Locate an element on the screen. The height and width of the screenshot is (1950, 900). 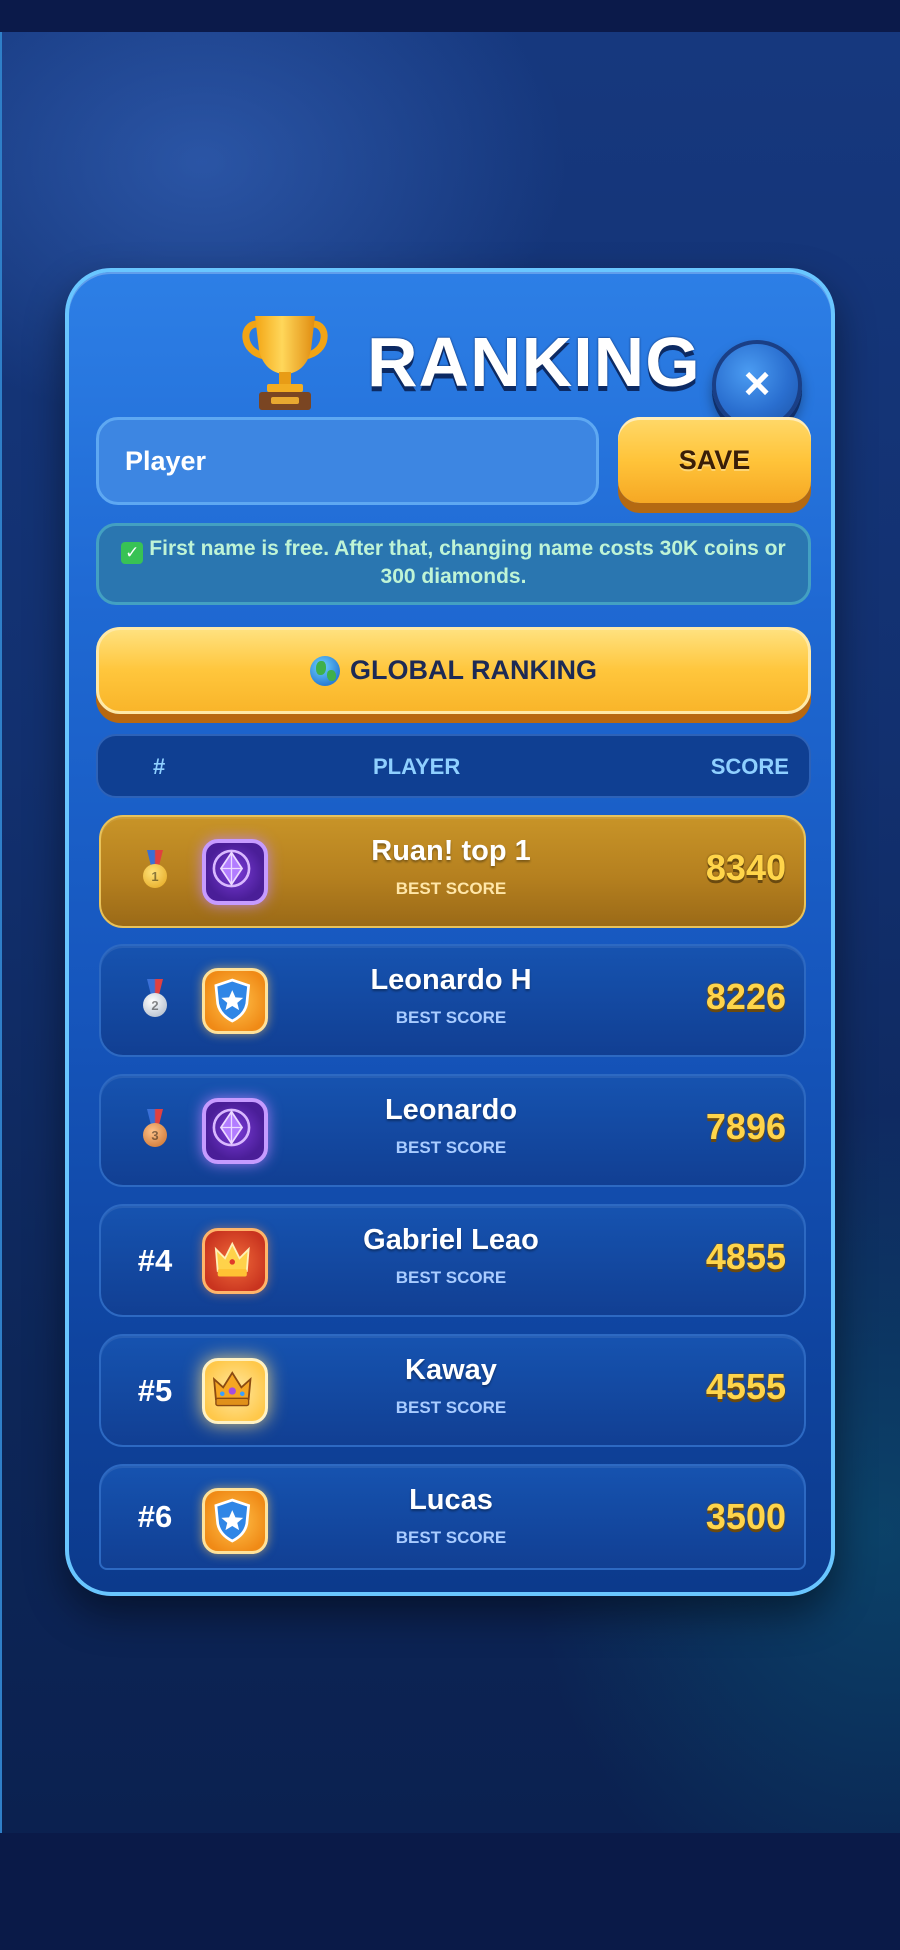
check-mark-icon: ✓ is located at coordinates (132, 553).